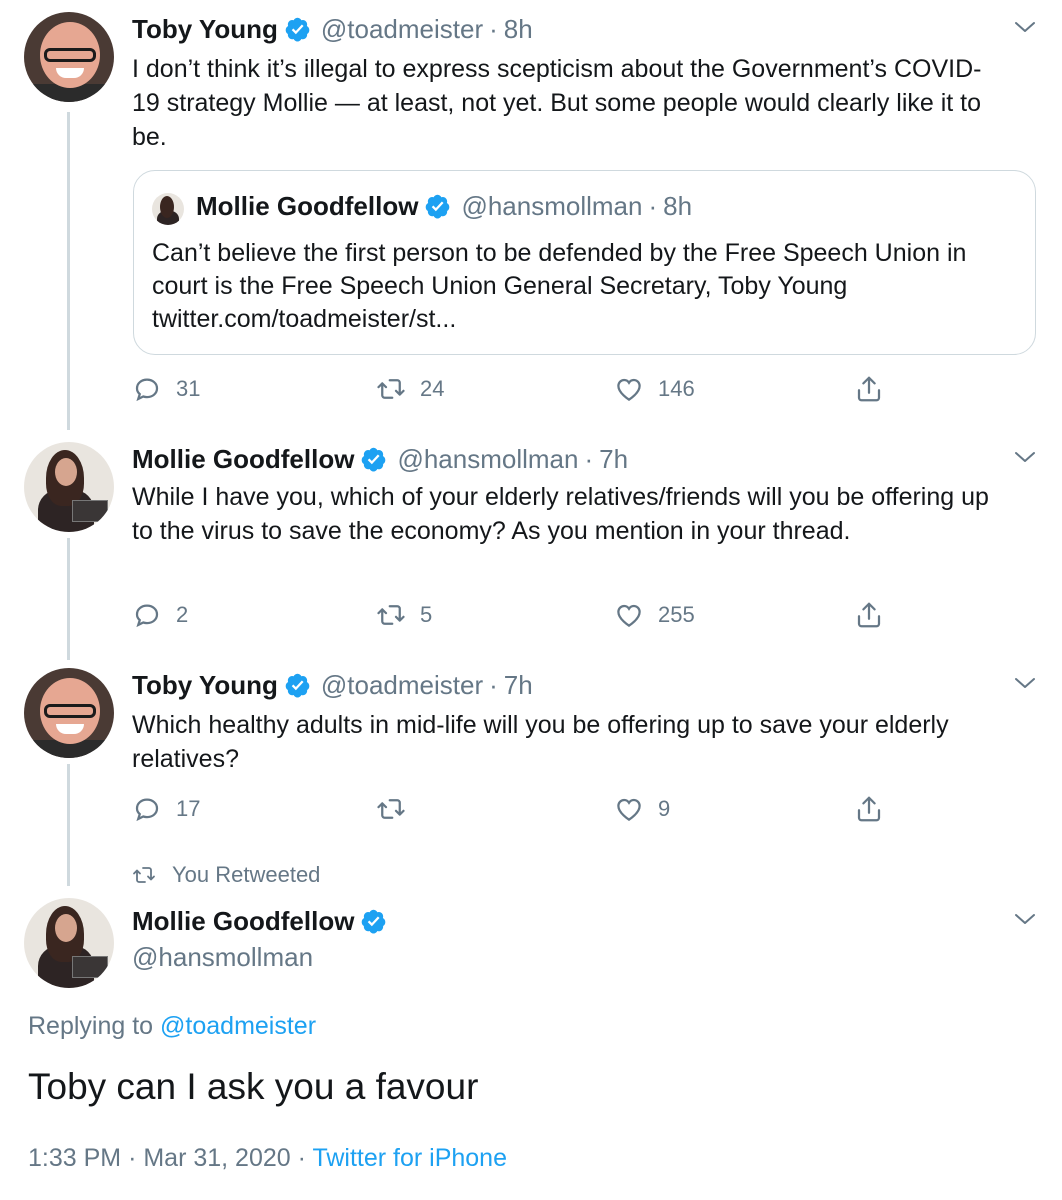 This screenshot has width=1062, height=1200. What do you see at coordinates (664, 808) in the screenshot?
I see `like-count: 9` at bounding box center [664, 808].